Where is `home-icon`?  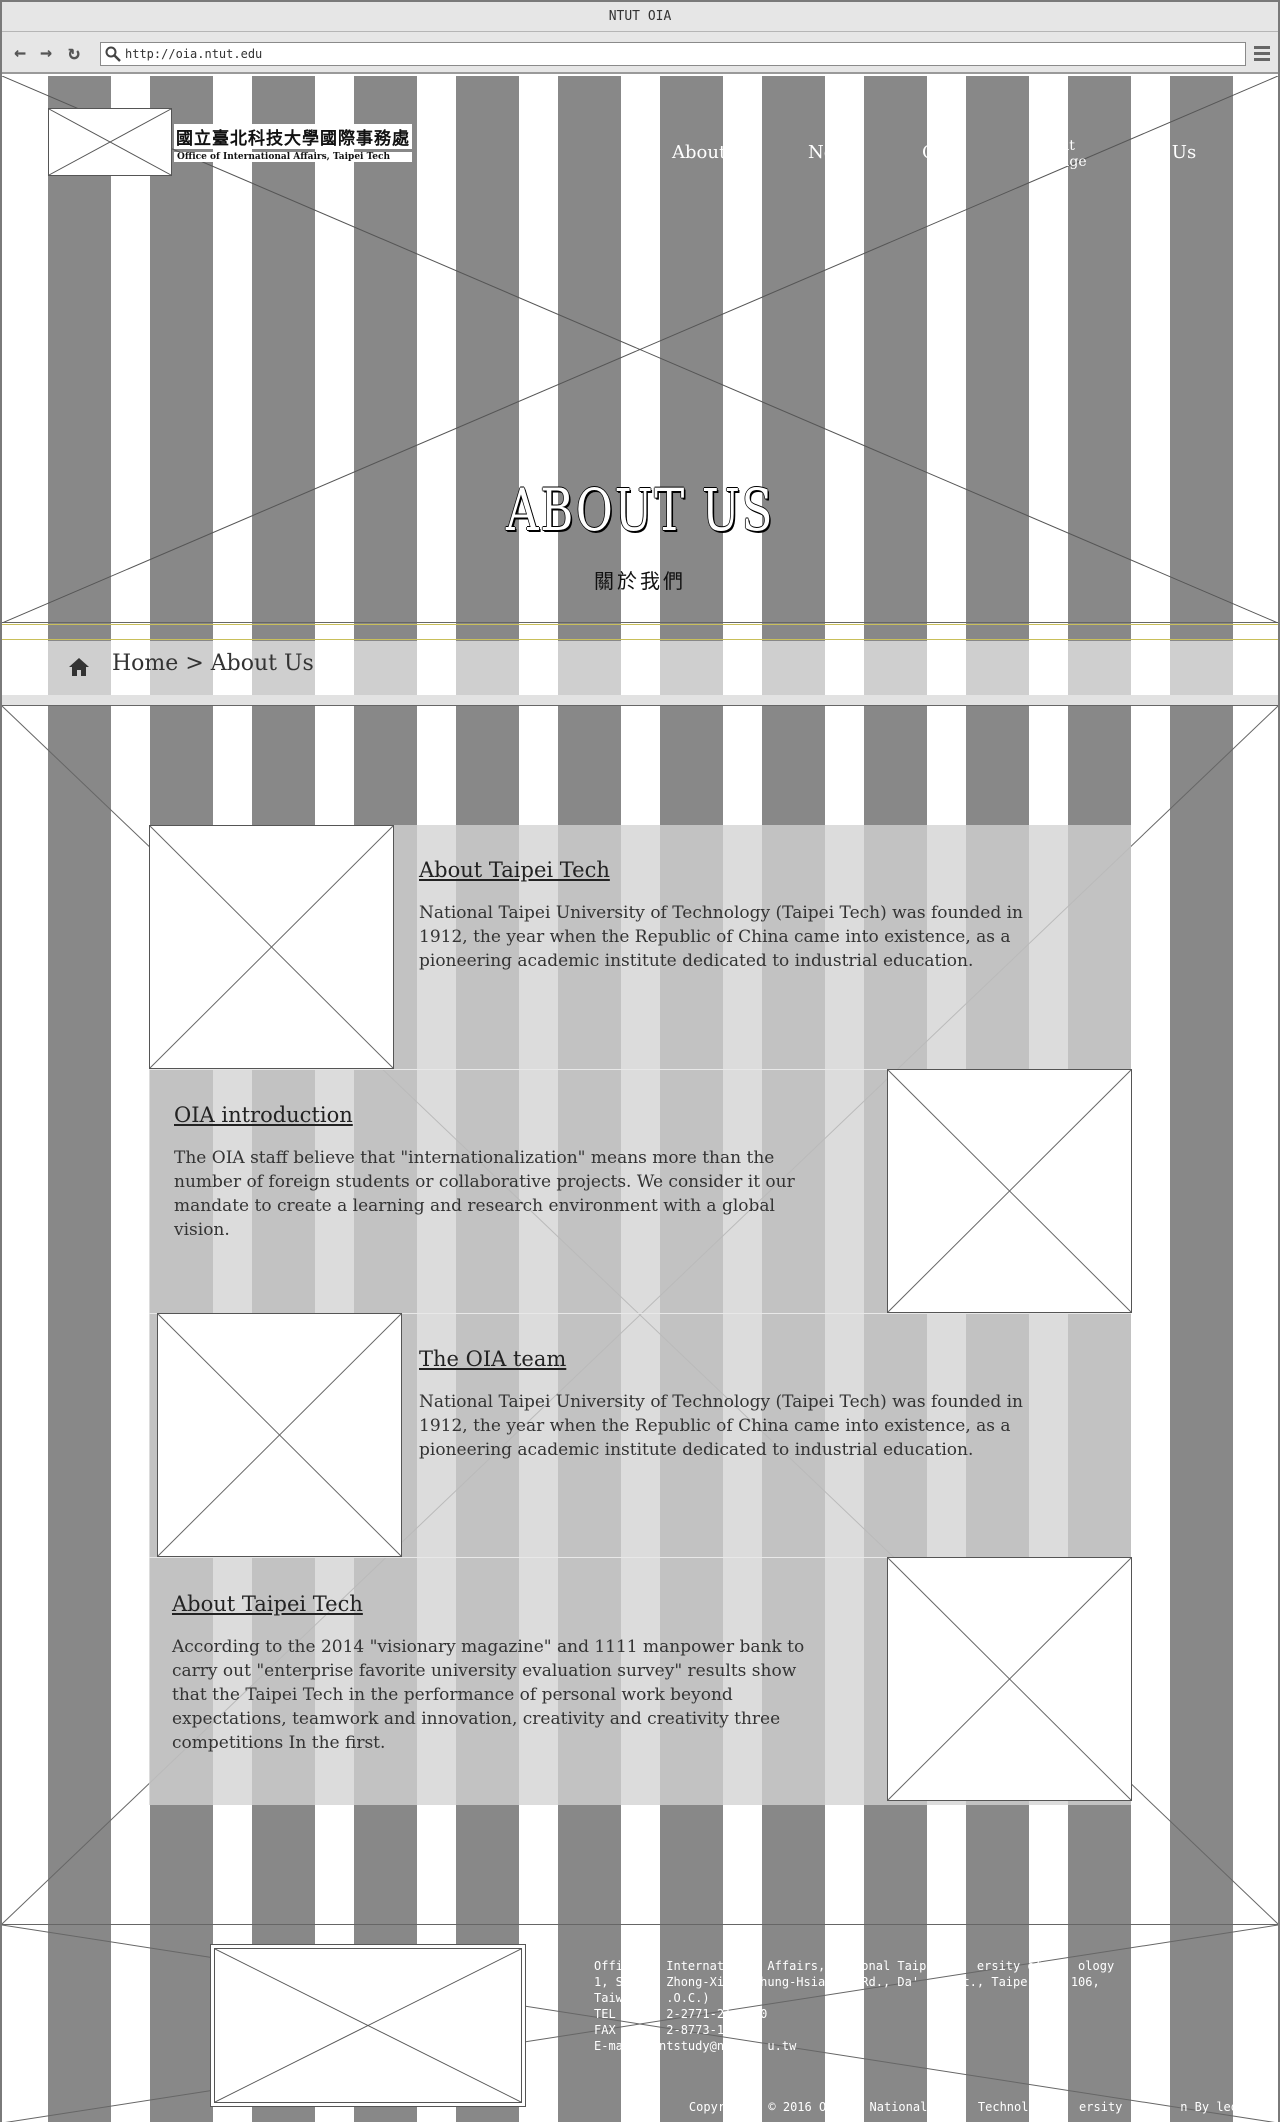 home-icon is located at coordinates (79, 667).